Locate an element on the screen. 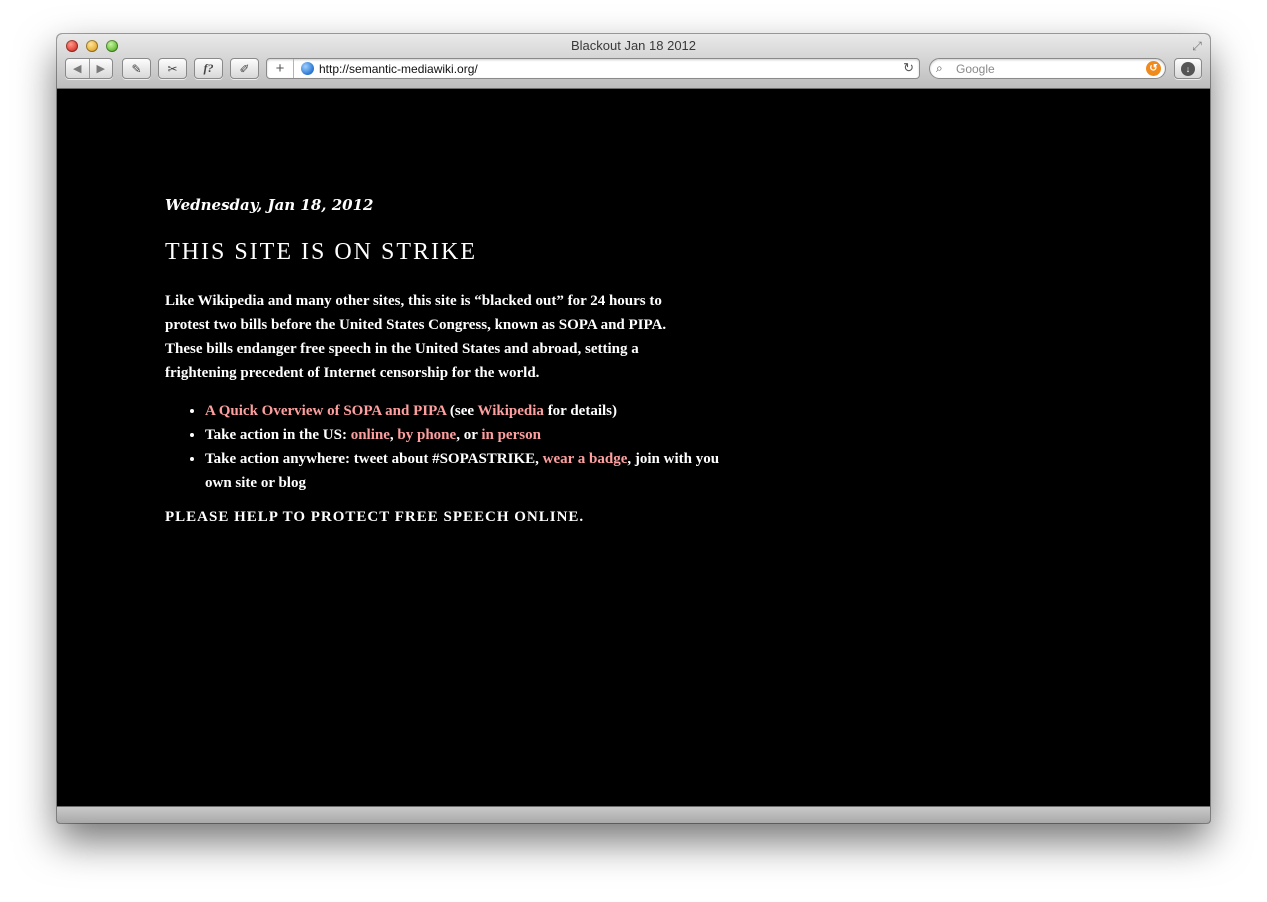 The width and height of the screenshot is (1267, 902). edit-pen-icon: ✐ is located at coordinates (244, 68).